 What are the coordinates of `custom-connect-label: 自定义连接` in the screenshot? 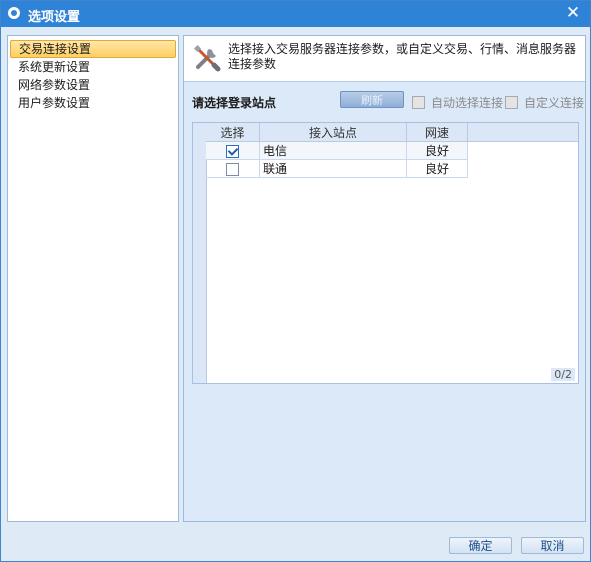 It's located at (554, 103).